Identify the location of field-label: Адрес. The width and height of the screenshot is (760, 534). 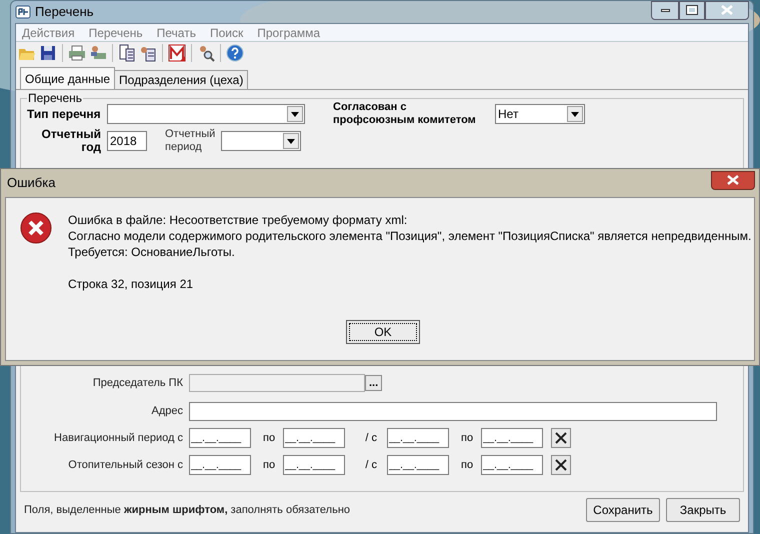
(166, 412).